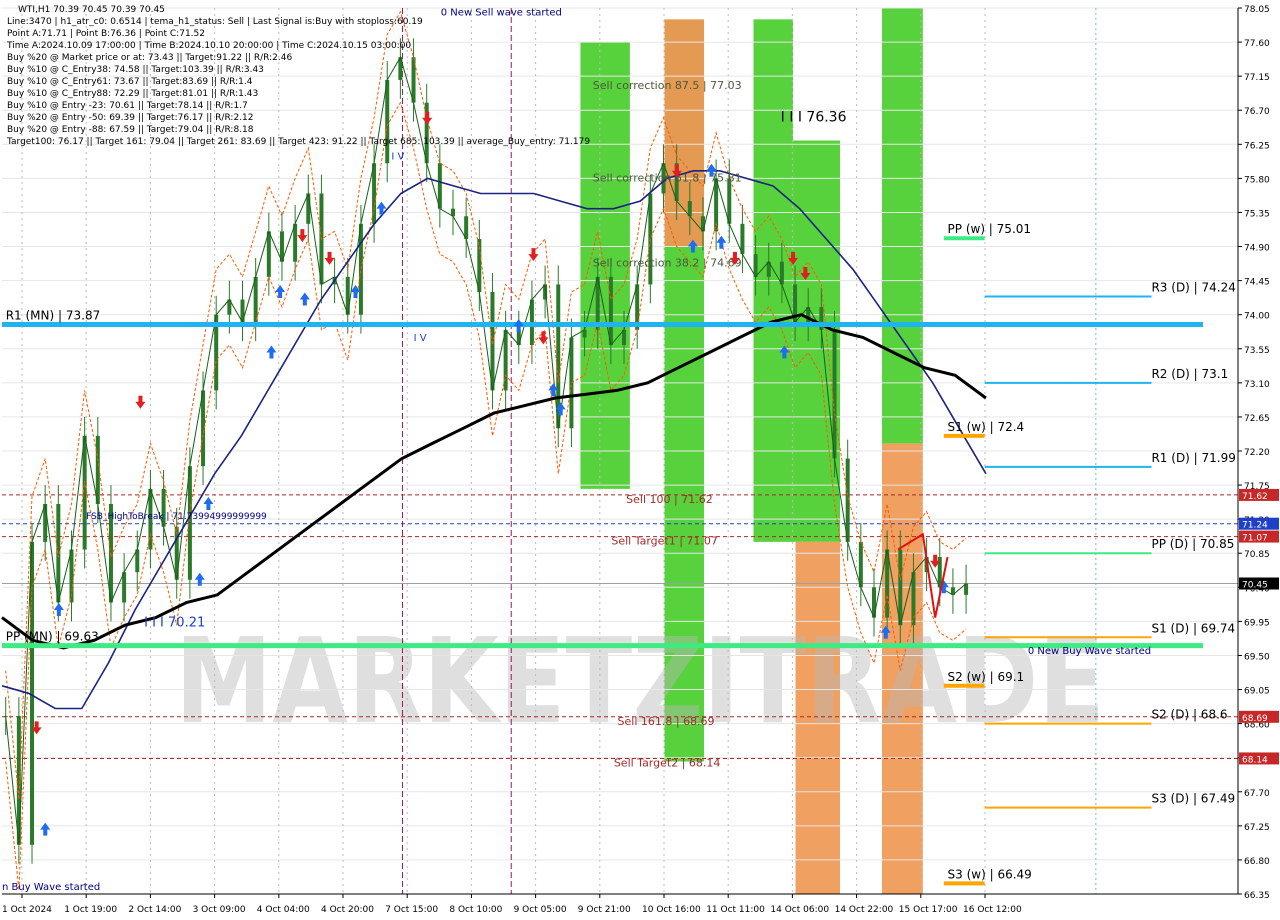 The width and height of the screenshot is (1280, 920). Describe the element at coordinates (475, 910) in the screenshot. I see `x-tick-label: 8 Oct 10:00` at that location.